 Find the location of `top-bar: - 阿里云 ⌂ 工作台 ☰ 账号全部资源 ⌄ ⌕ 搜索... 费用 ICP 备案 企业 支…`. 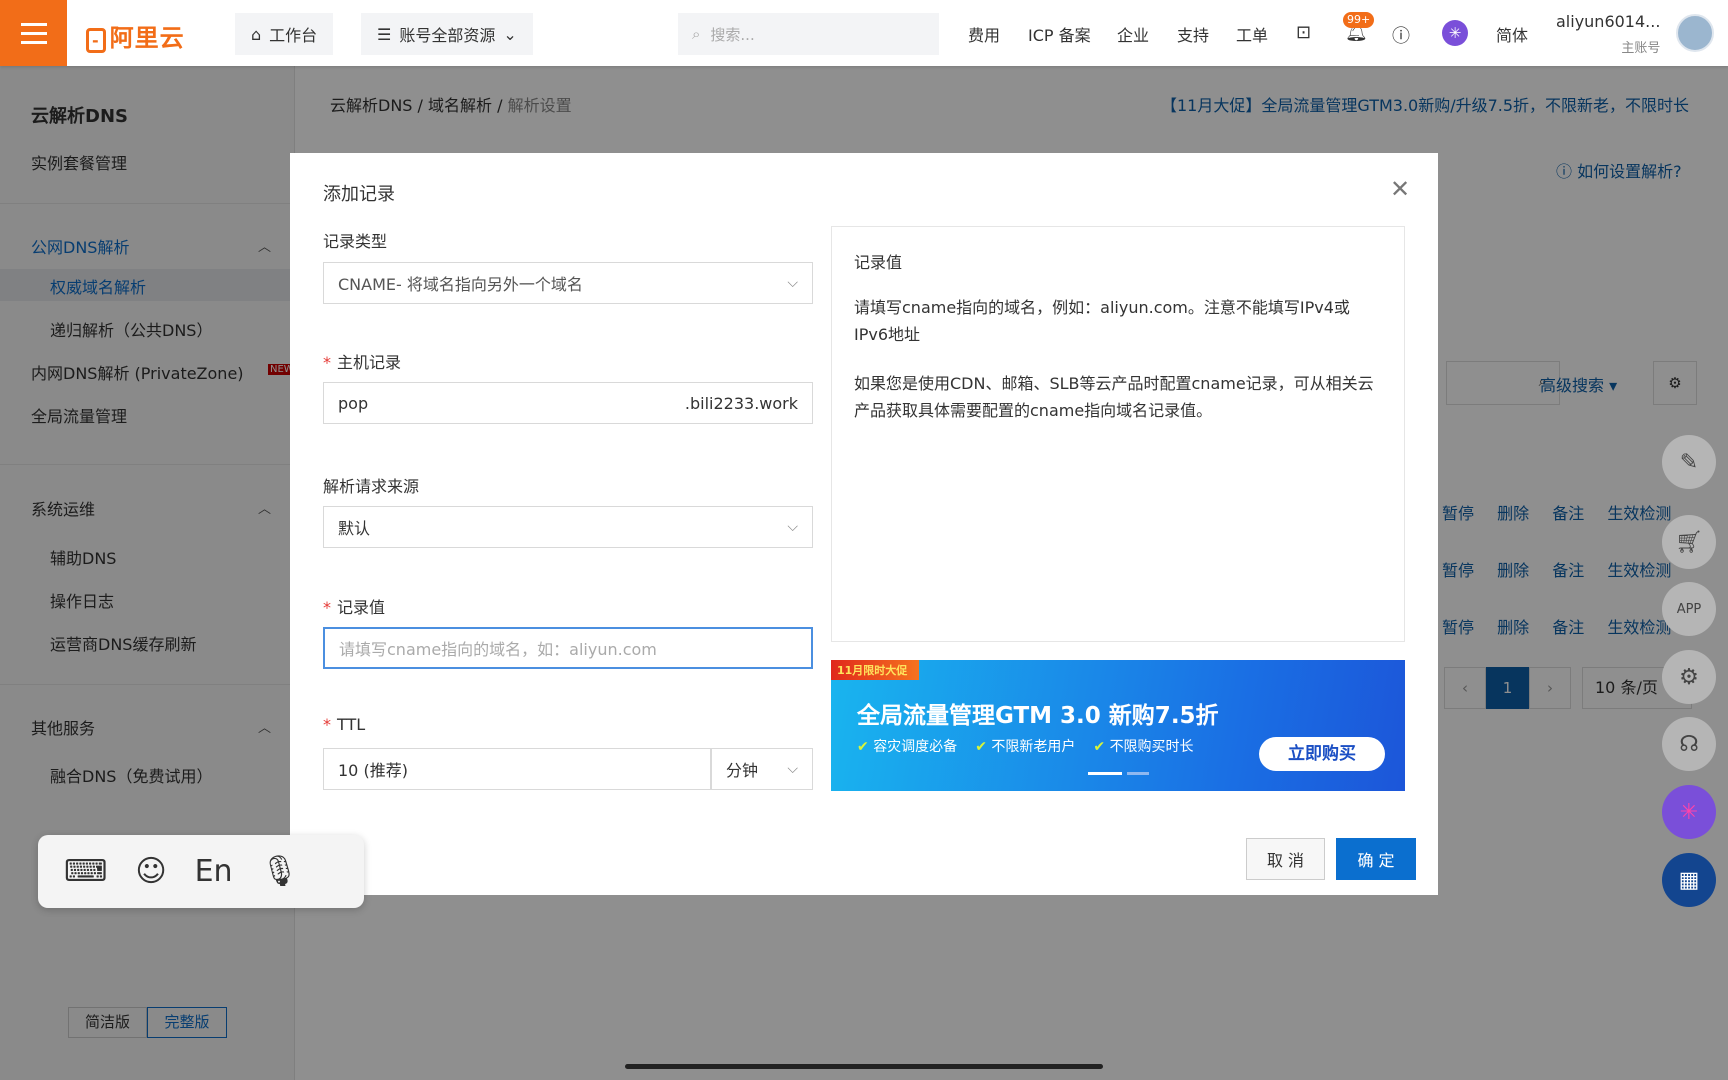

top-bar: - 阿里云 ⌂ 工作台 ☰ 账号全部资源 ⌄ ⌕ 搜索... 费用 ICP 备案 企业 支… is located at coordinates (864, 33).